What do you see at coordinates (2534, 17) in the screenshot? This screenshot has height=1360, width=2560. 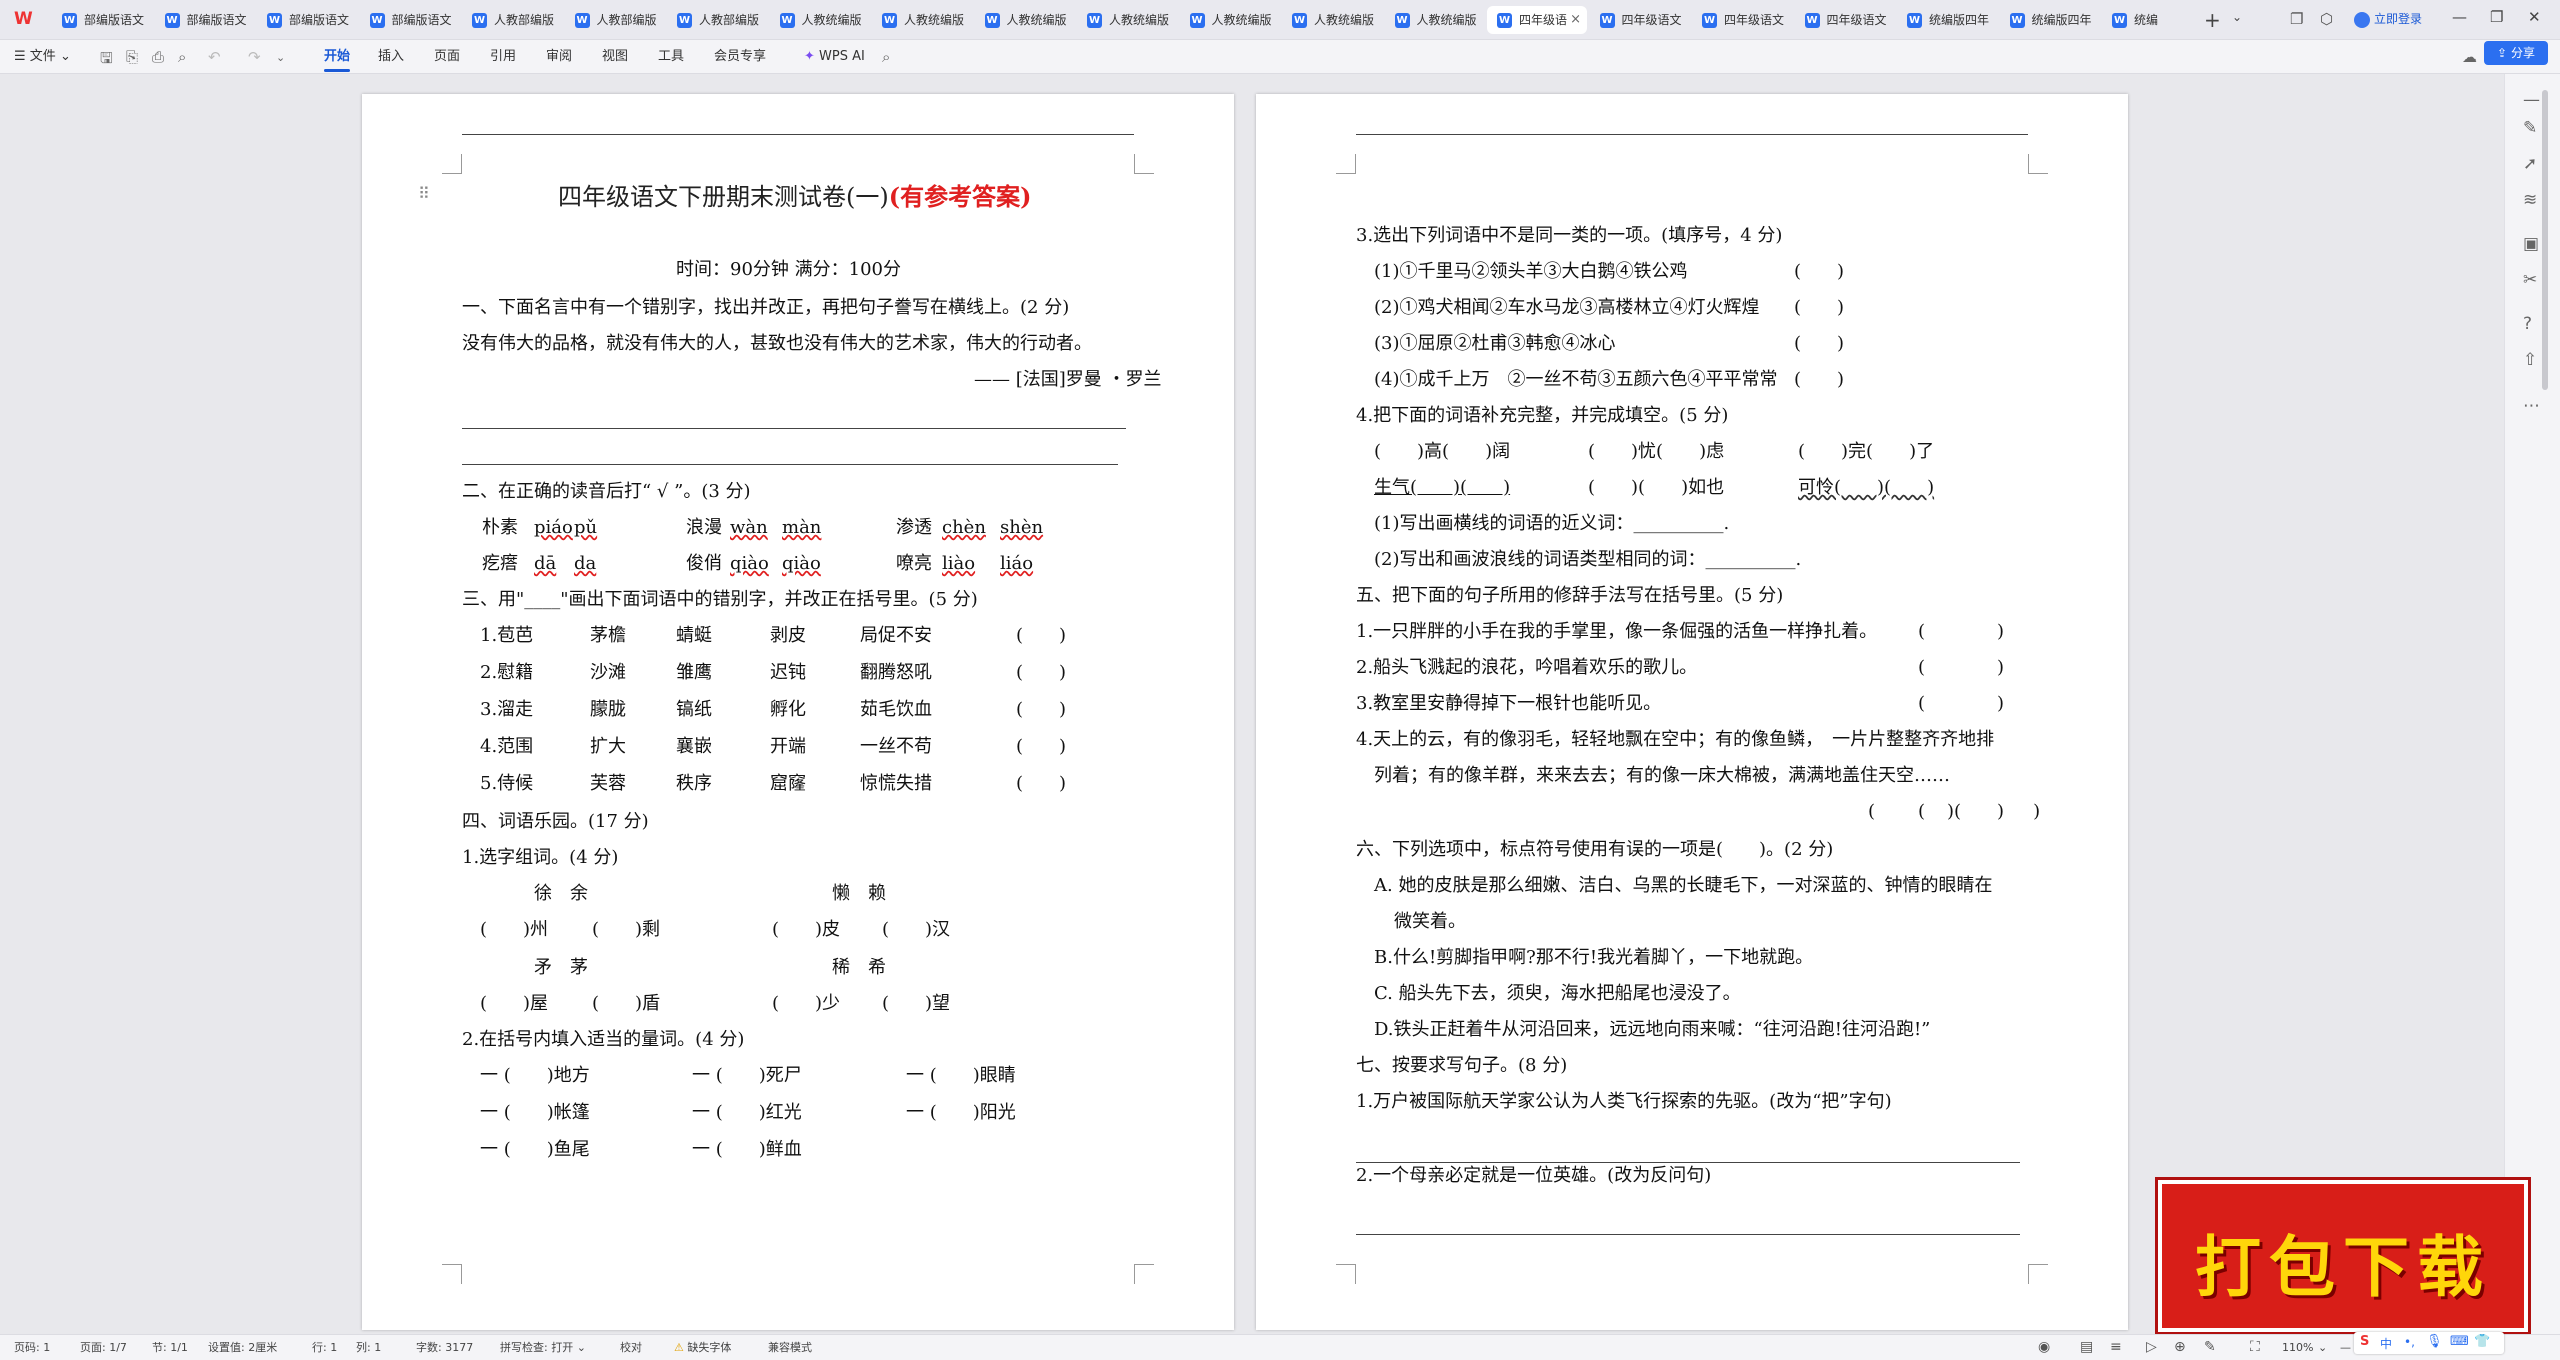 I see `close-window-button: ✕` at bounding box center [2534, 17].